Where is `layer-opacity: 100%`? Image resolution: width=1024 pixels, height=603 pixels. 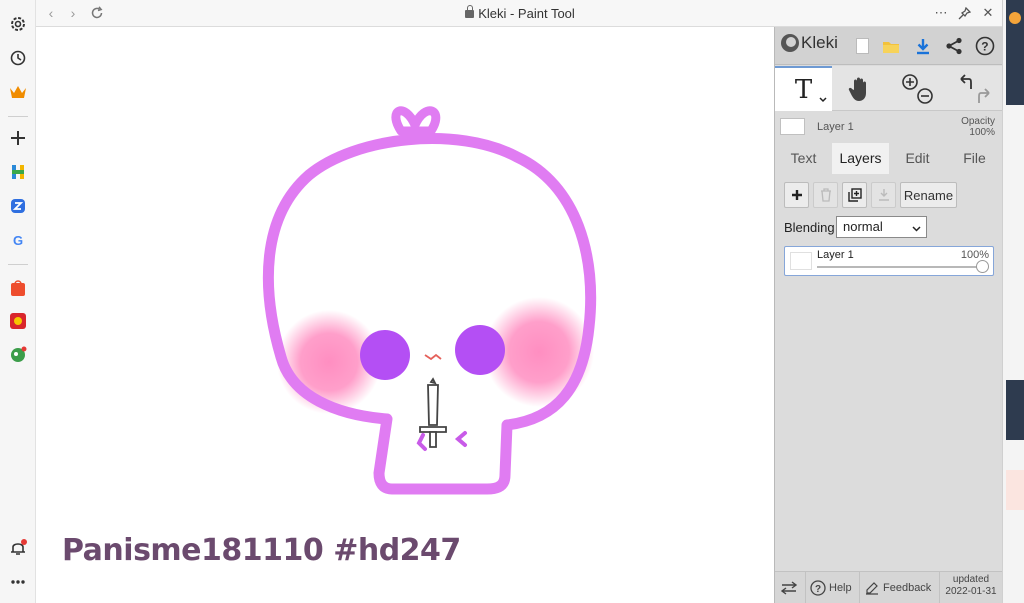
layer-opacity: 100% is located at coordinates (974, 255).